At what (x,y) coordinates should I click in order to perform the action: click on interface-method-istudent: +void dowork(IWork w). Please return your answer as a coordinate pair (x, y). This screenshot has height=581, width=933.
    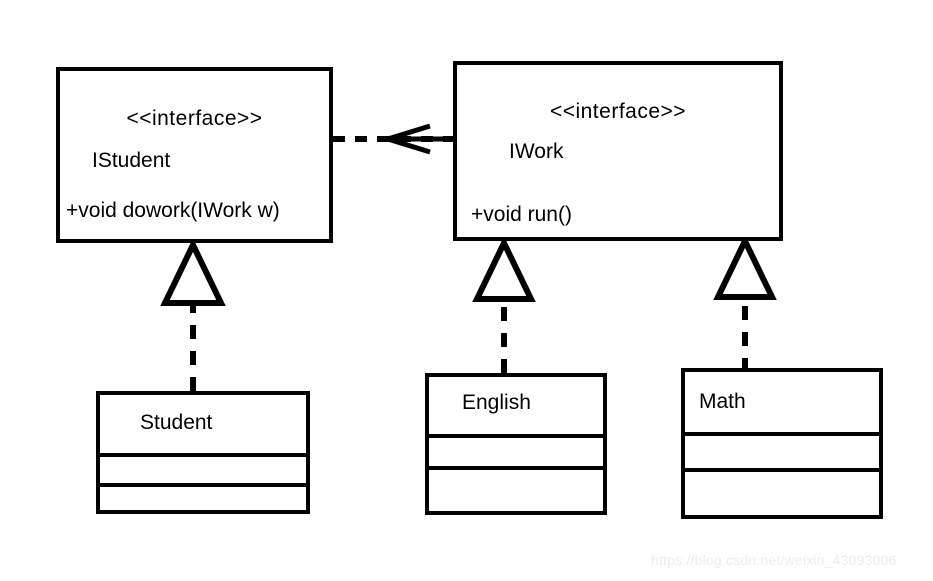
    Looking at the image, I should click on (173, 210).